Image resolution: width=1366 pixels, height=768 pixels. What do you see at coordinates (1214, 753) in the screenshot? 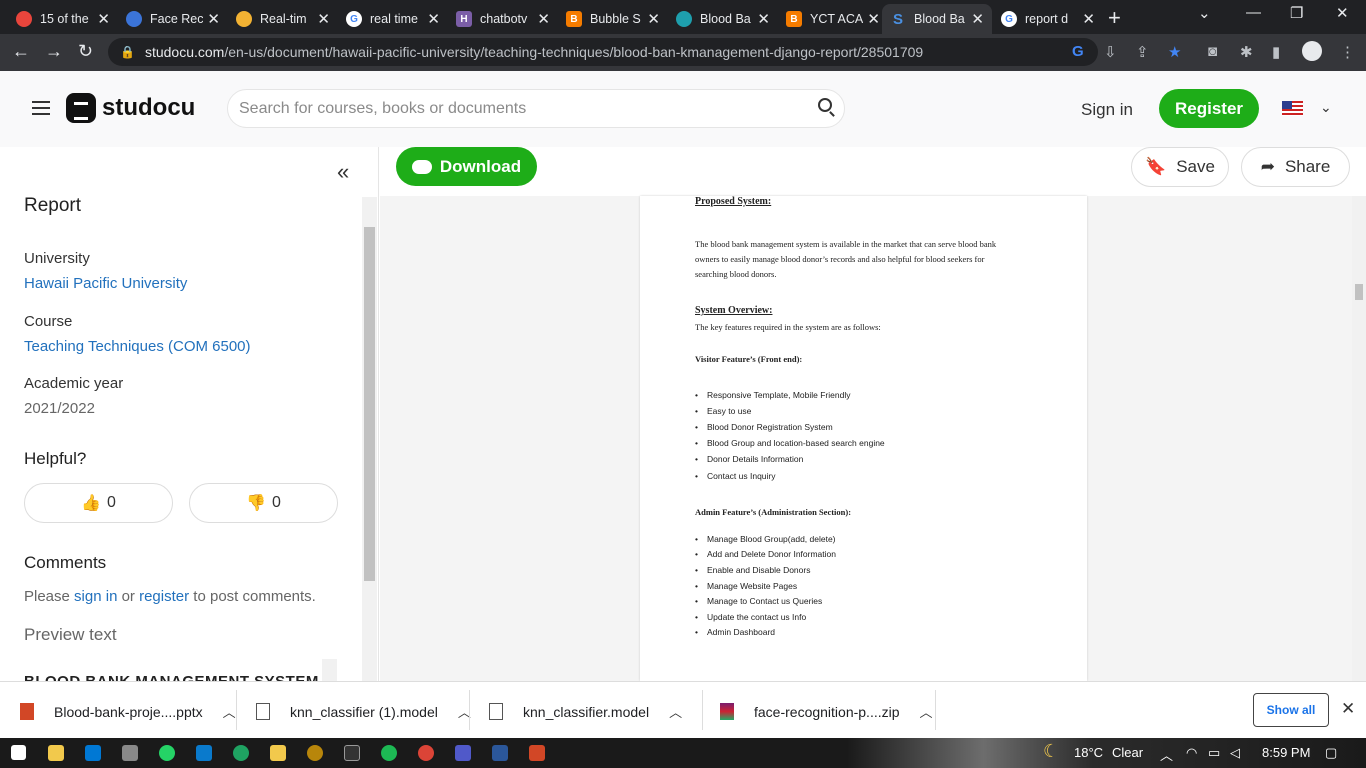
I see `battery-icon: ▭` at bounding box center [1214, 753].